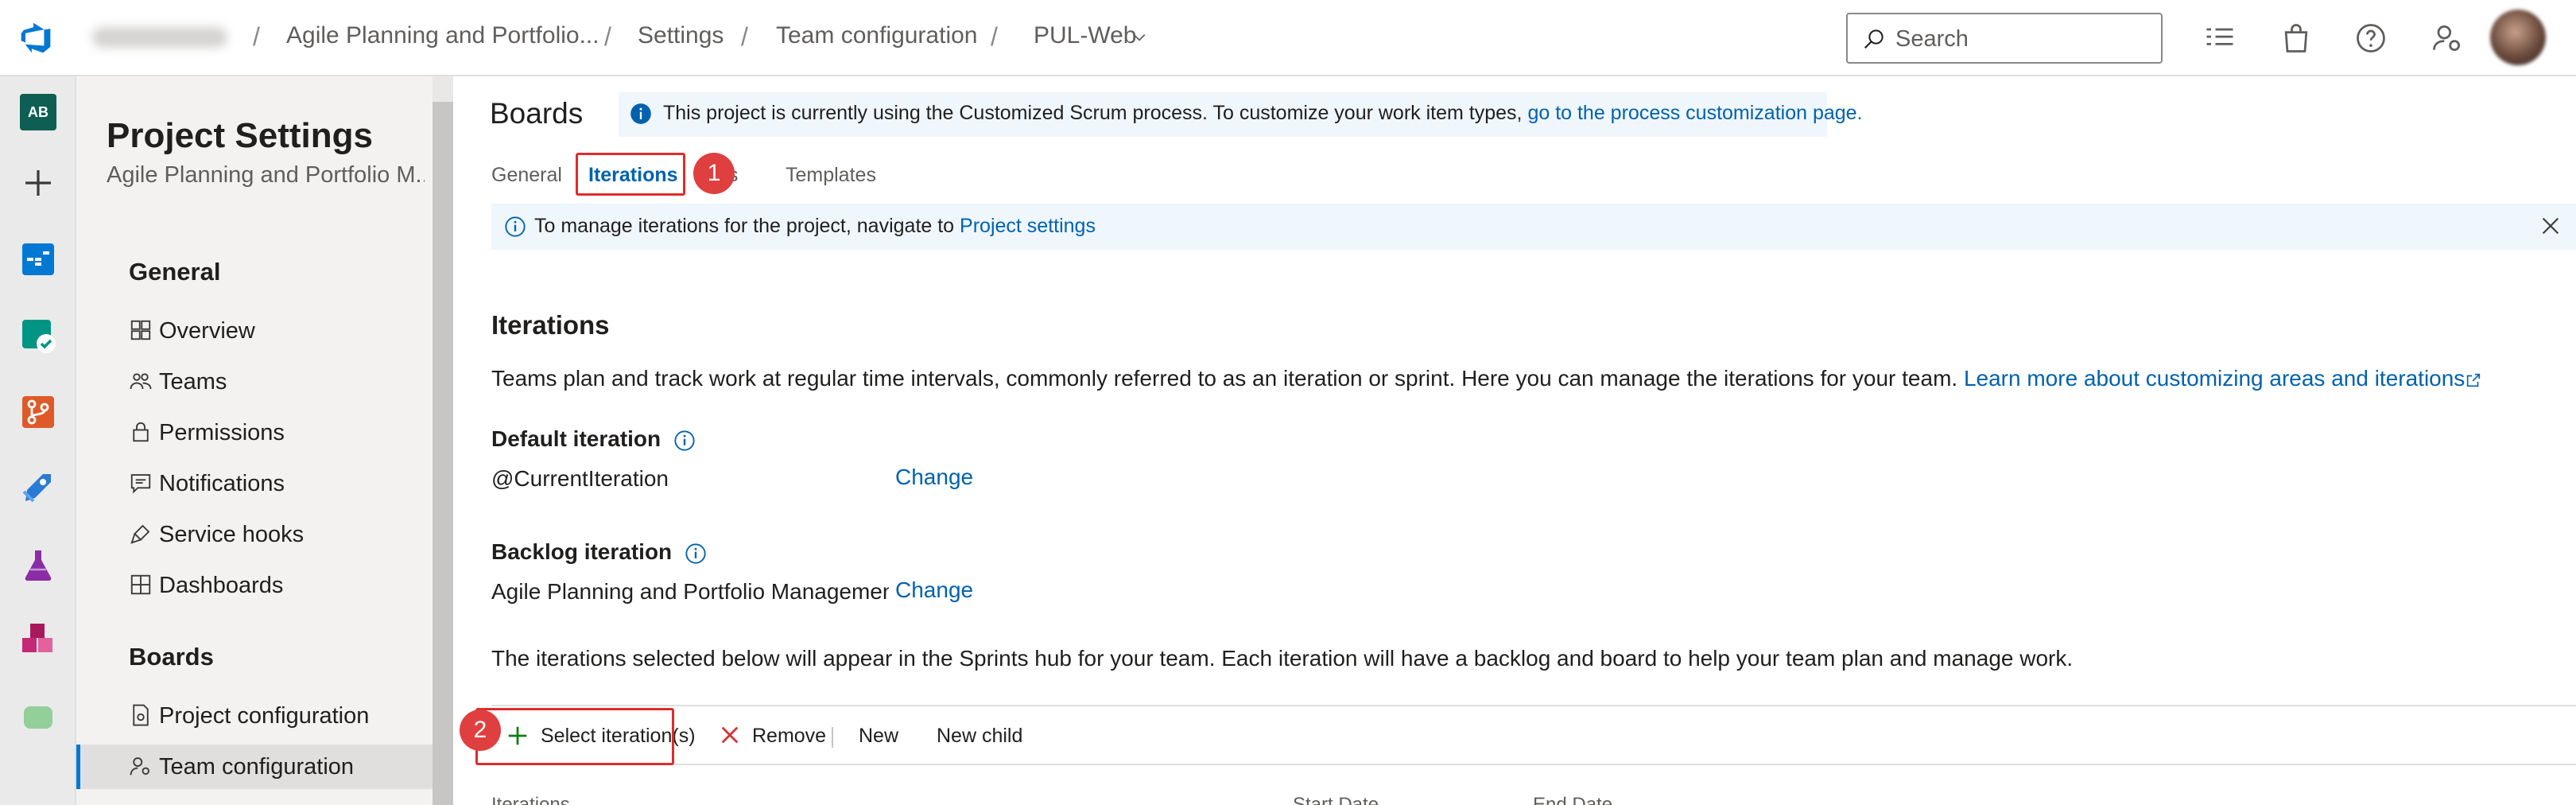 This screenshot has width=2576, height=805. I want to click on backlog-iteration-value: Agile Planning and Portfolio Management, so click(690, 591).